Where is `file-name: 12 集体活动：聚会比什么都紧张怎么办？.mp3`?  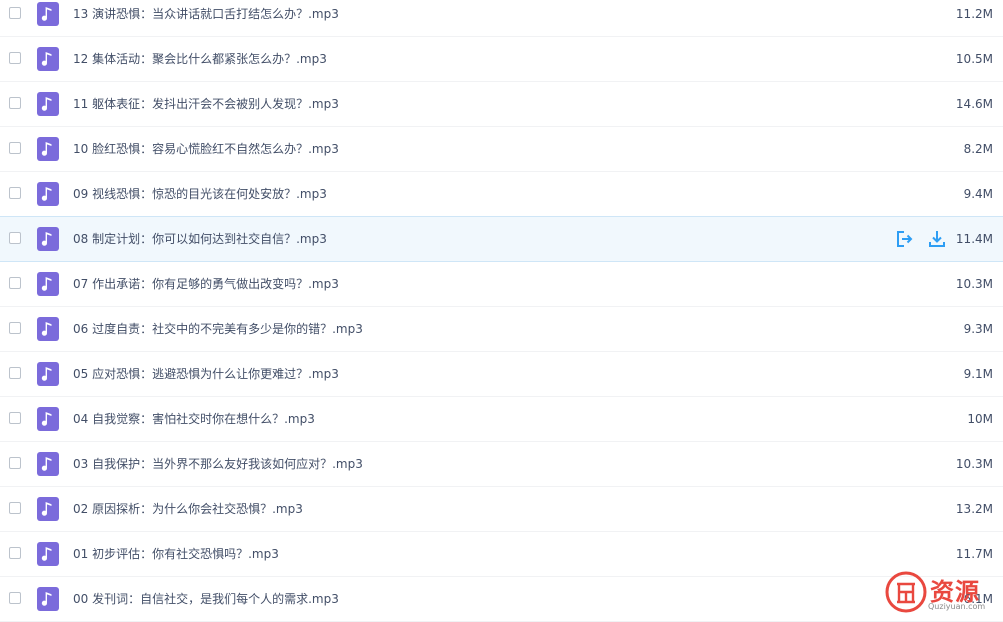 file-name: 12 集体活动：聚会比什么都紧张怎么办？.mp3 is located at coordinates (200, 59).